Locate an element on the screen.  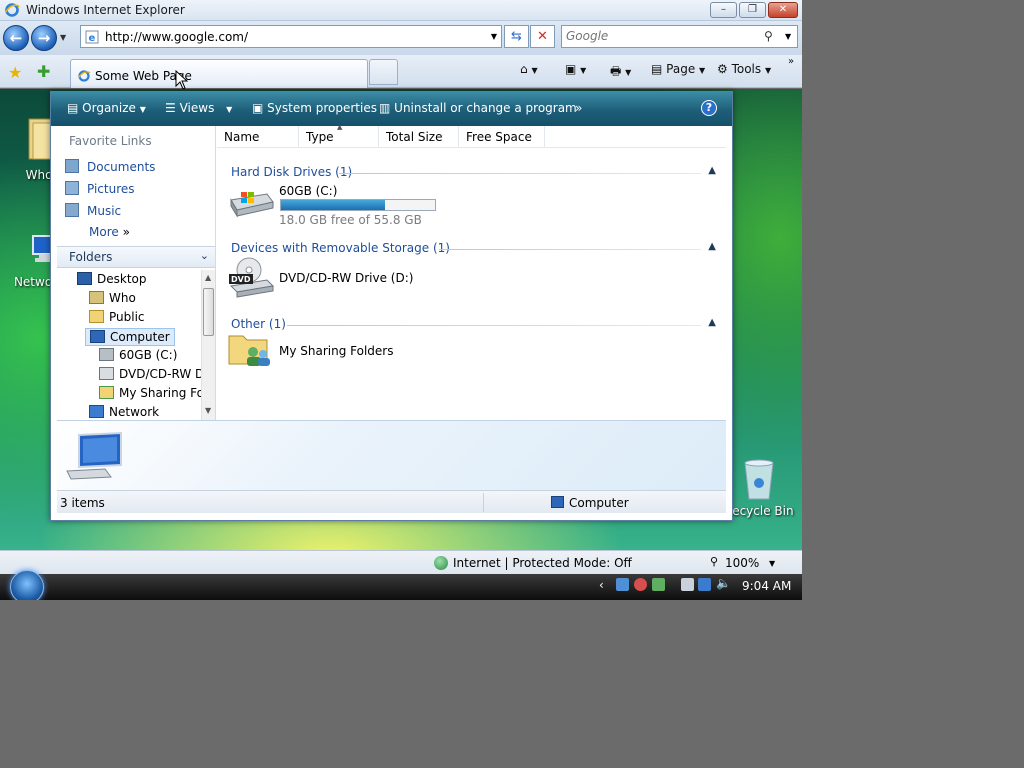
tools-menu-button: ⚙ Tools ▼ is located at coordinates (744, 69).